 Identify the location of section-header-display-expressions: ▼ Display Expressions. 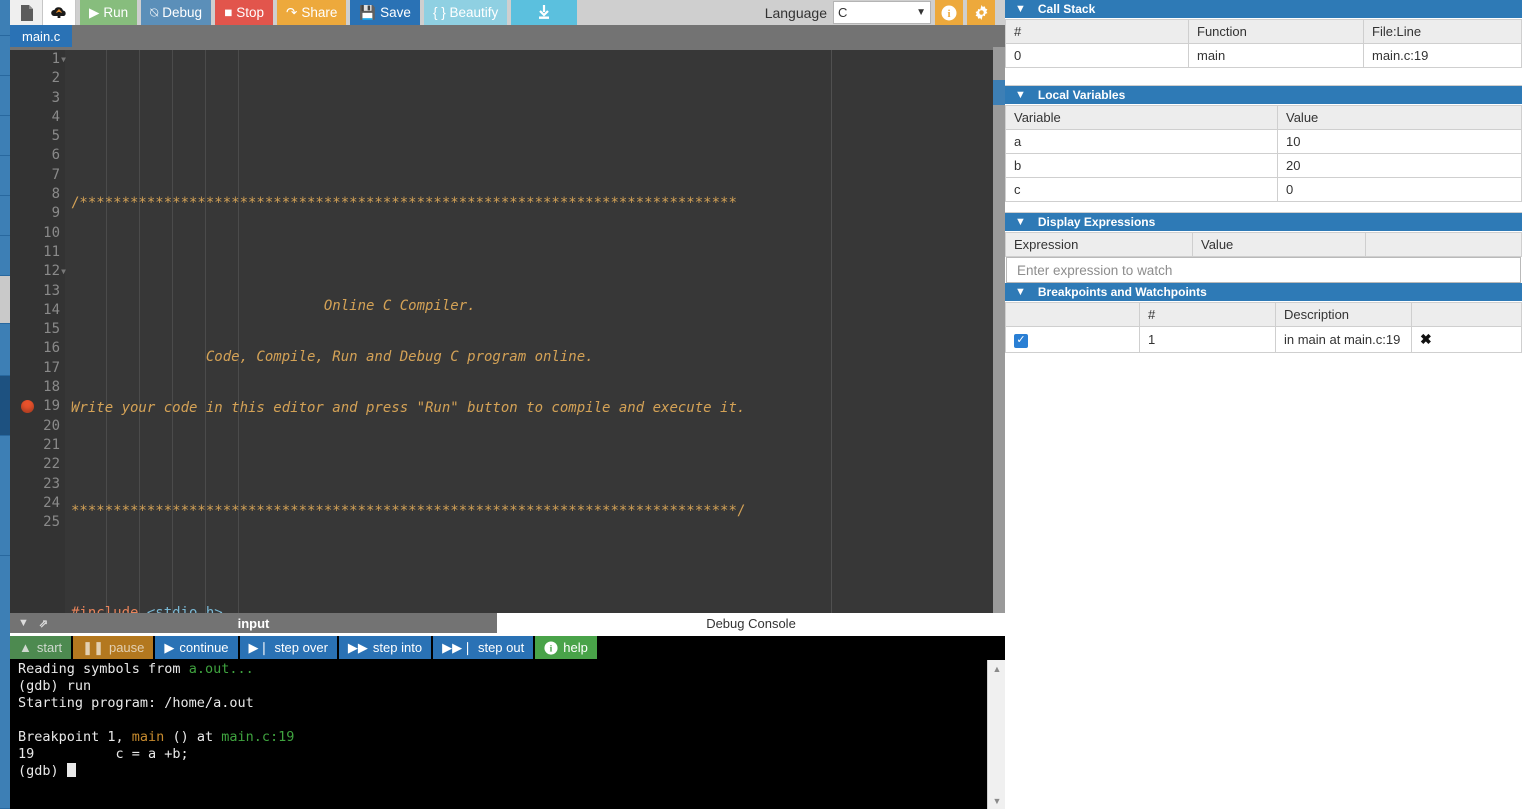
(1263, 222).